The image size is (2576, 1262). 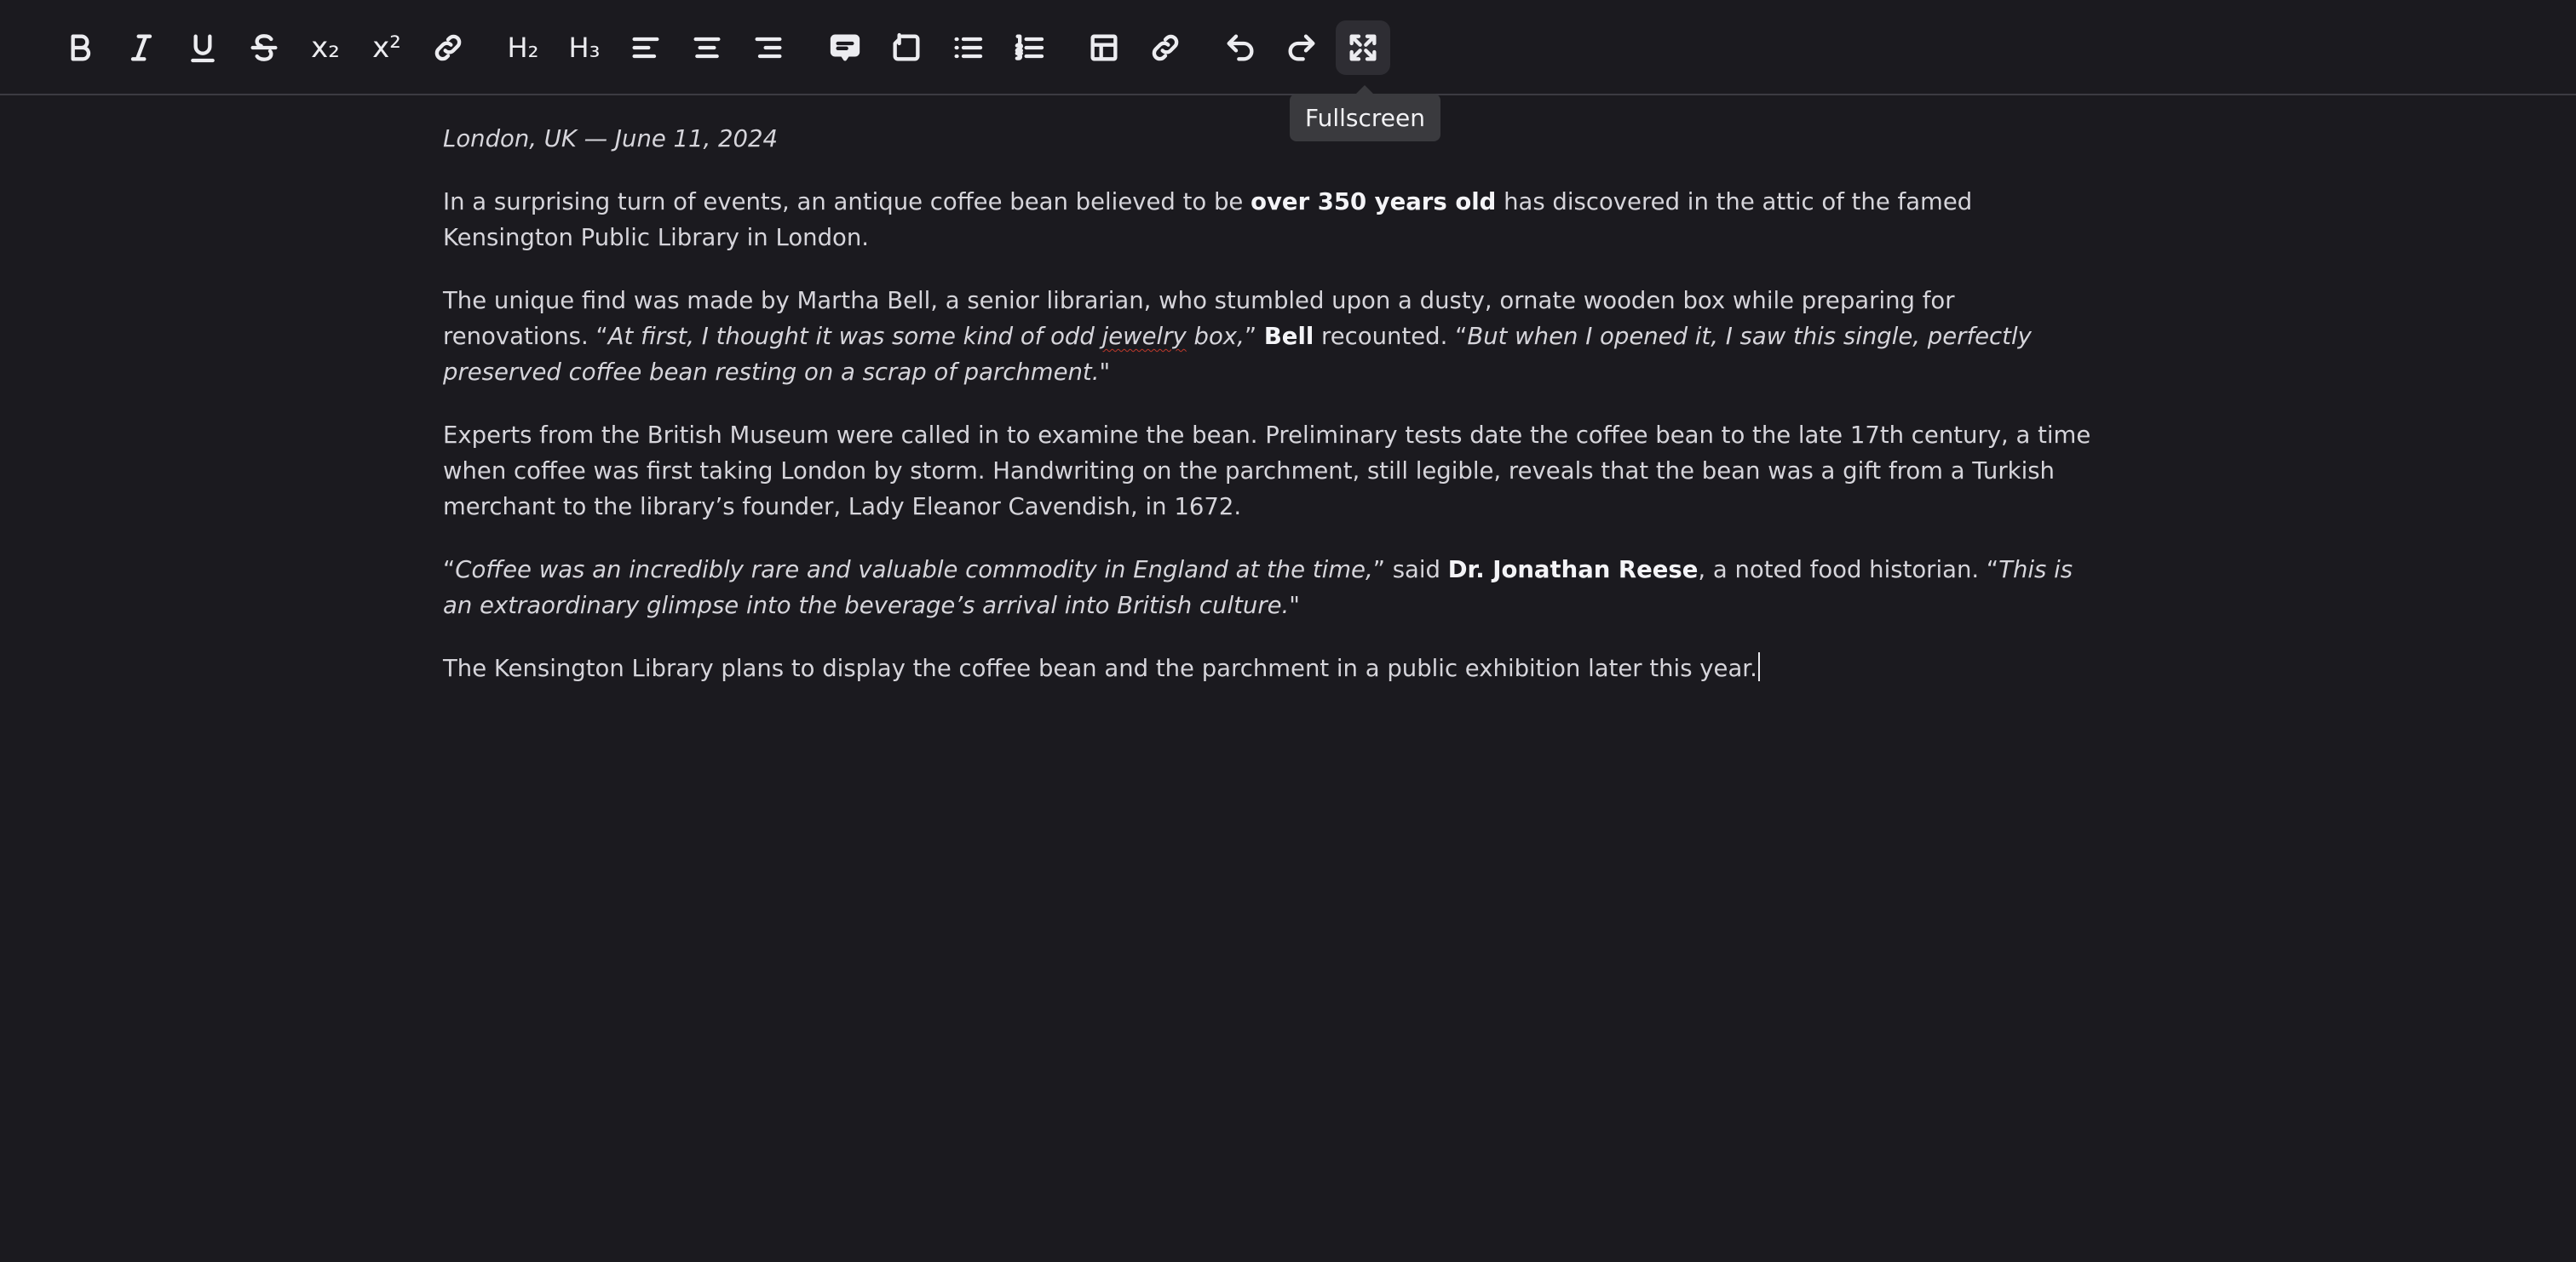 I want to click on numbered-list-icon, so click(x=1030, y=47).